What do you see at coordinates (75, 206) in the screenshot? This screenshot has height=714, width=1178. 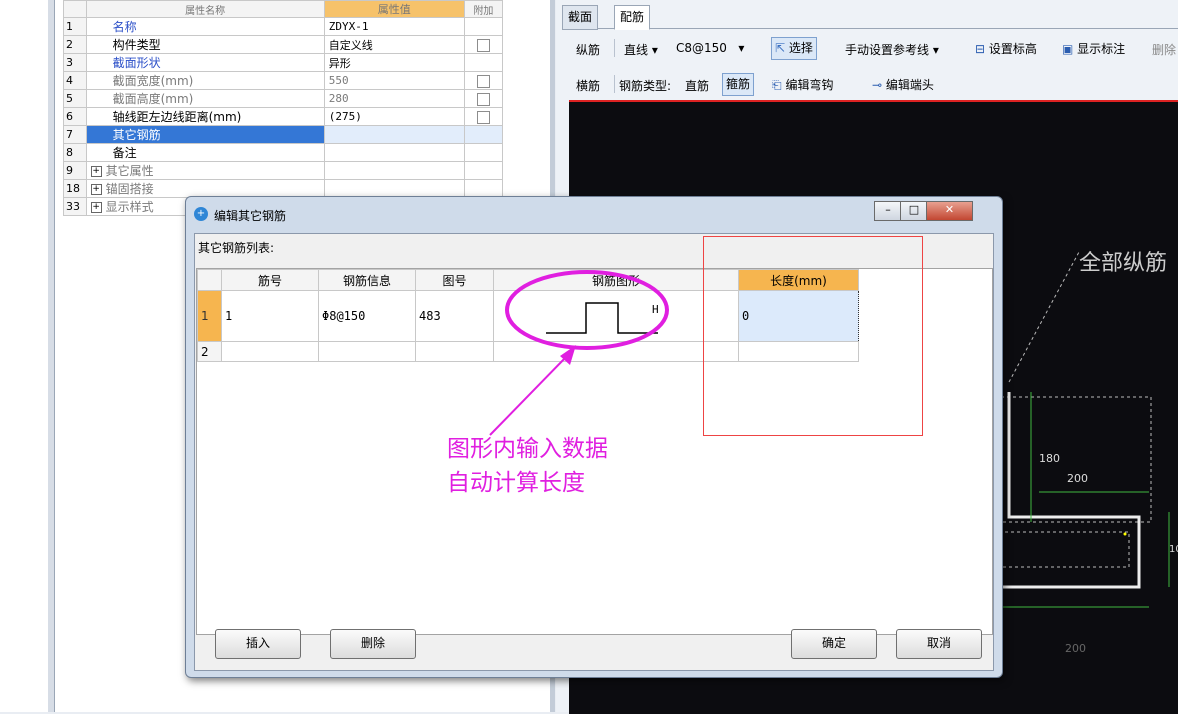 I see `row-number: 33` at bounding box center [75, 206].